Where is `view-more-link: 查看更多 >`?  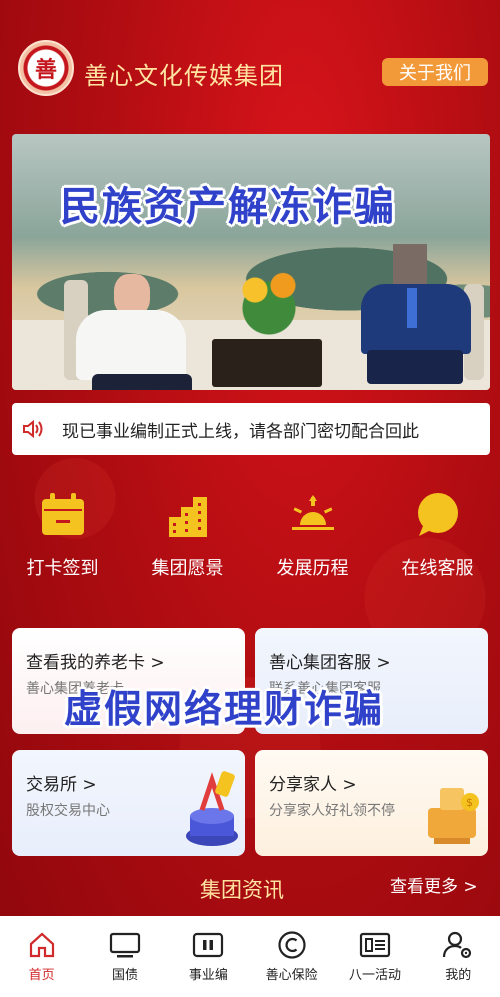 view-more-link: 查看更多 > is located at coordinates (434, 884).